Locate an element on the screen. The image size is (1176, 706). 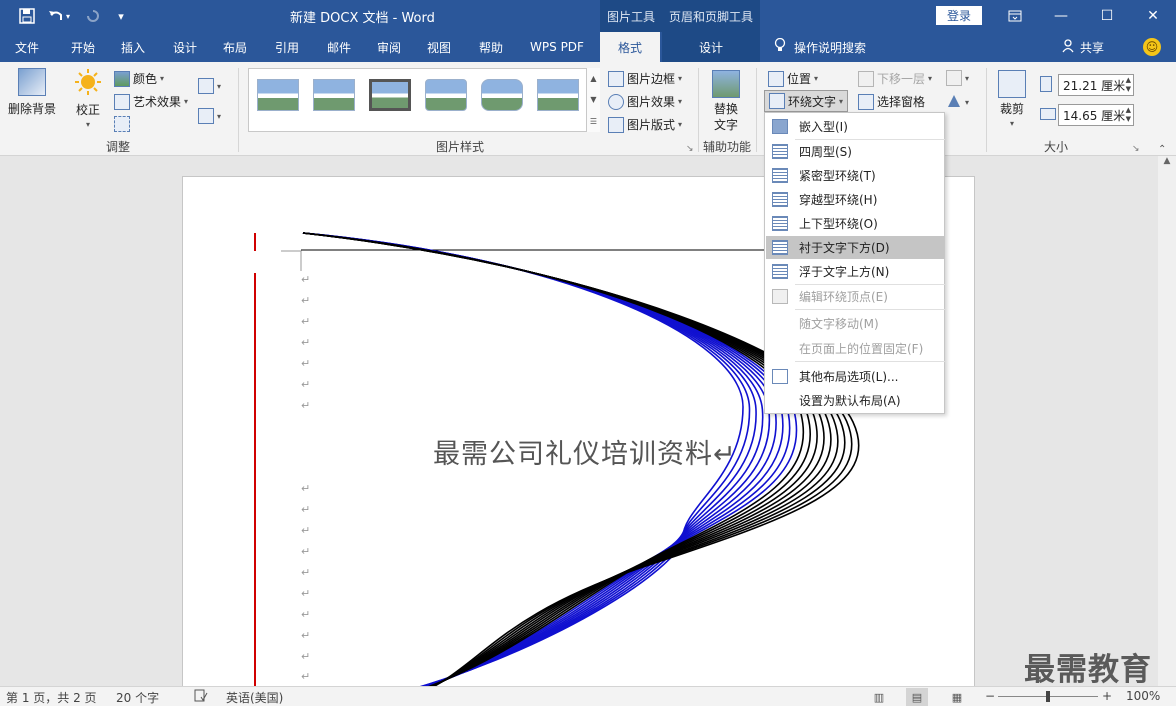
document-title-text: 最需公司礼仪培训资料↵ is located at coordinates (585, 451).